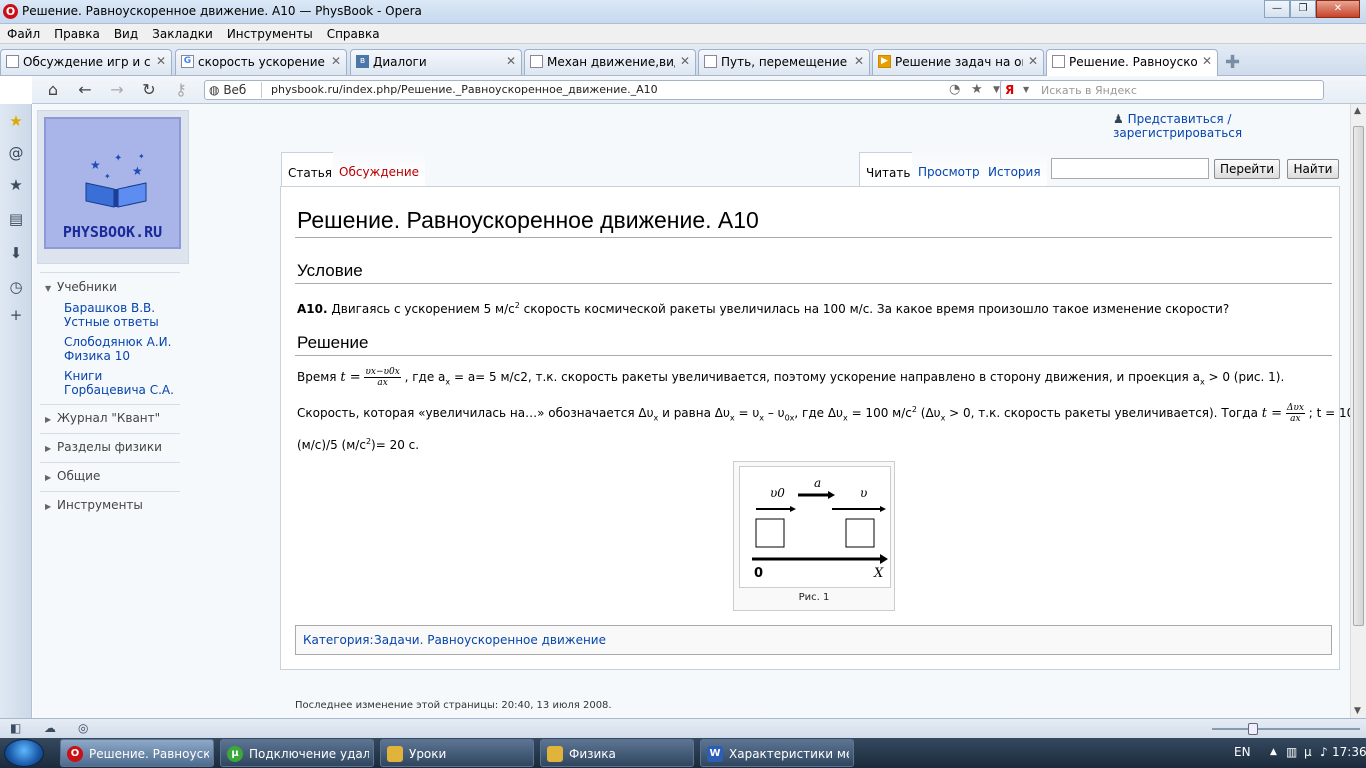 The width and height of the screenshot is (1366, 768). I want to click on label-v0: υ0, so click(777, 493).